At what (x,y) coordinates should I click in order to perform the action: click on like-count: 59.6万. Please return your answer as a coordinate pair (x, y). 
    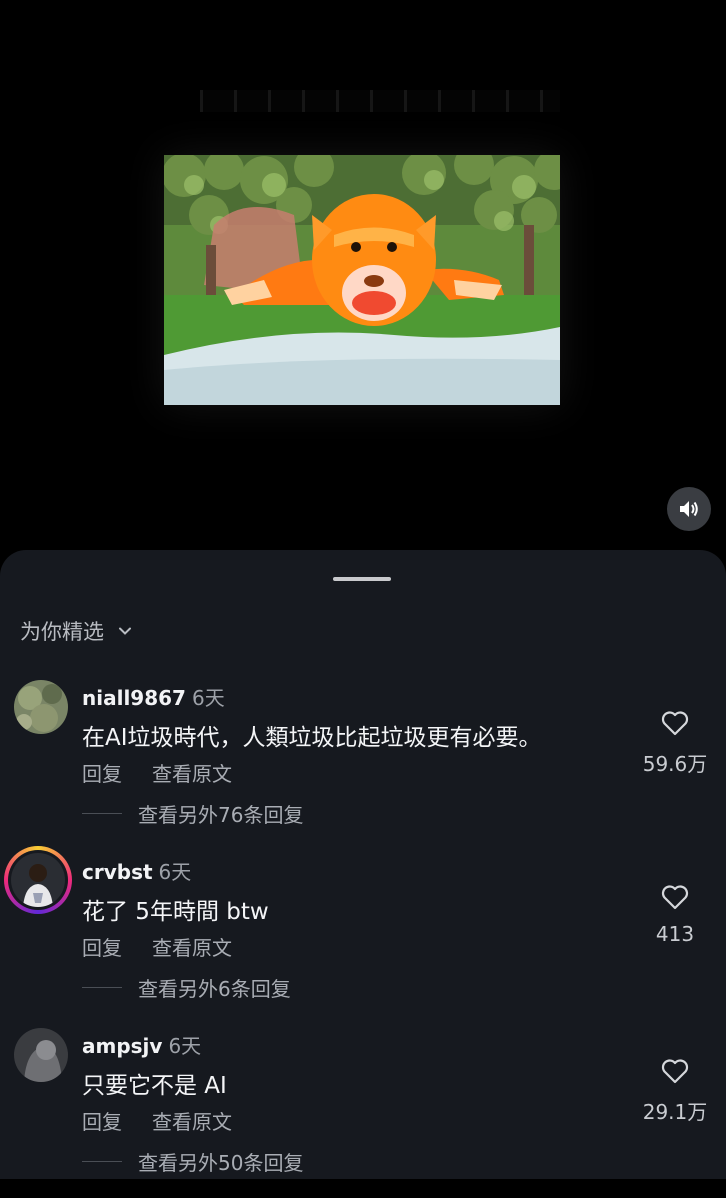
    Looking at the image, I should click on (675, 764).